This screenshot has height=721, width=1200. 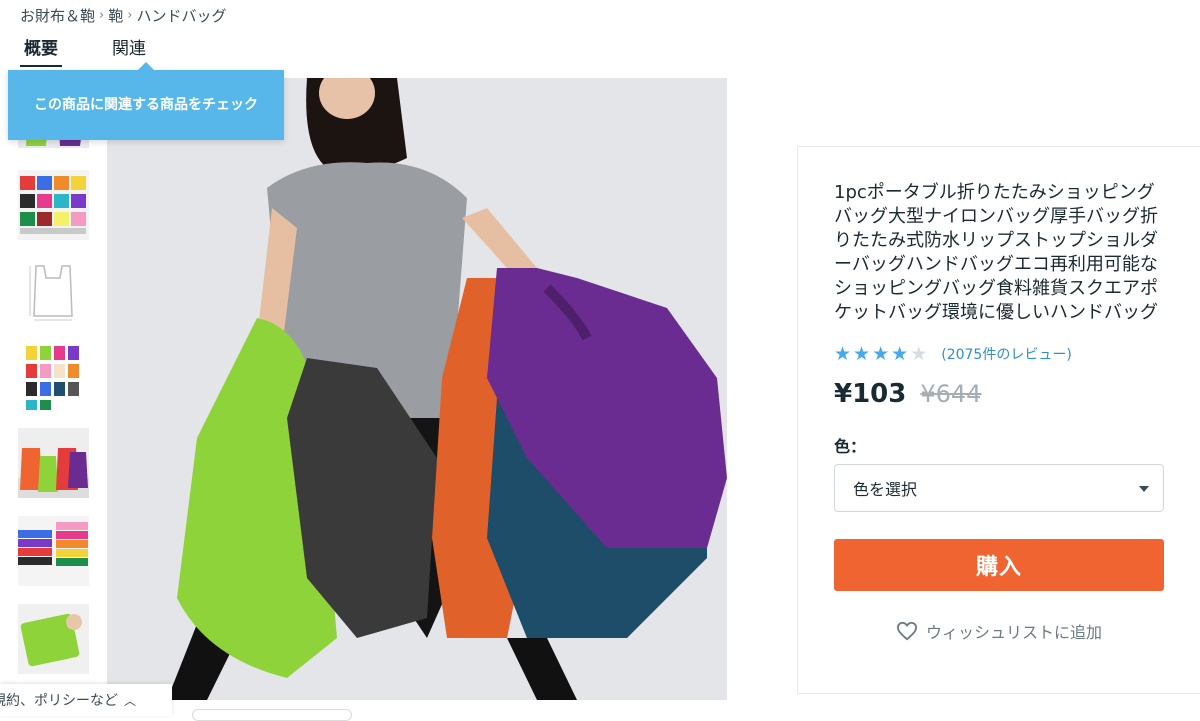 I want to click on rating: ★ ★ ★ ★ ★ (2075件のレビュー), so click(x=953, y=354).